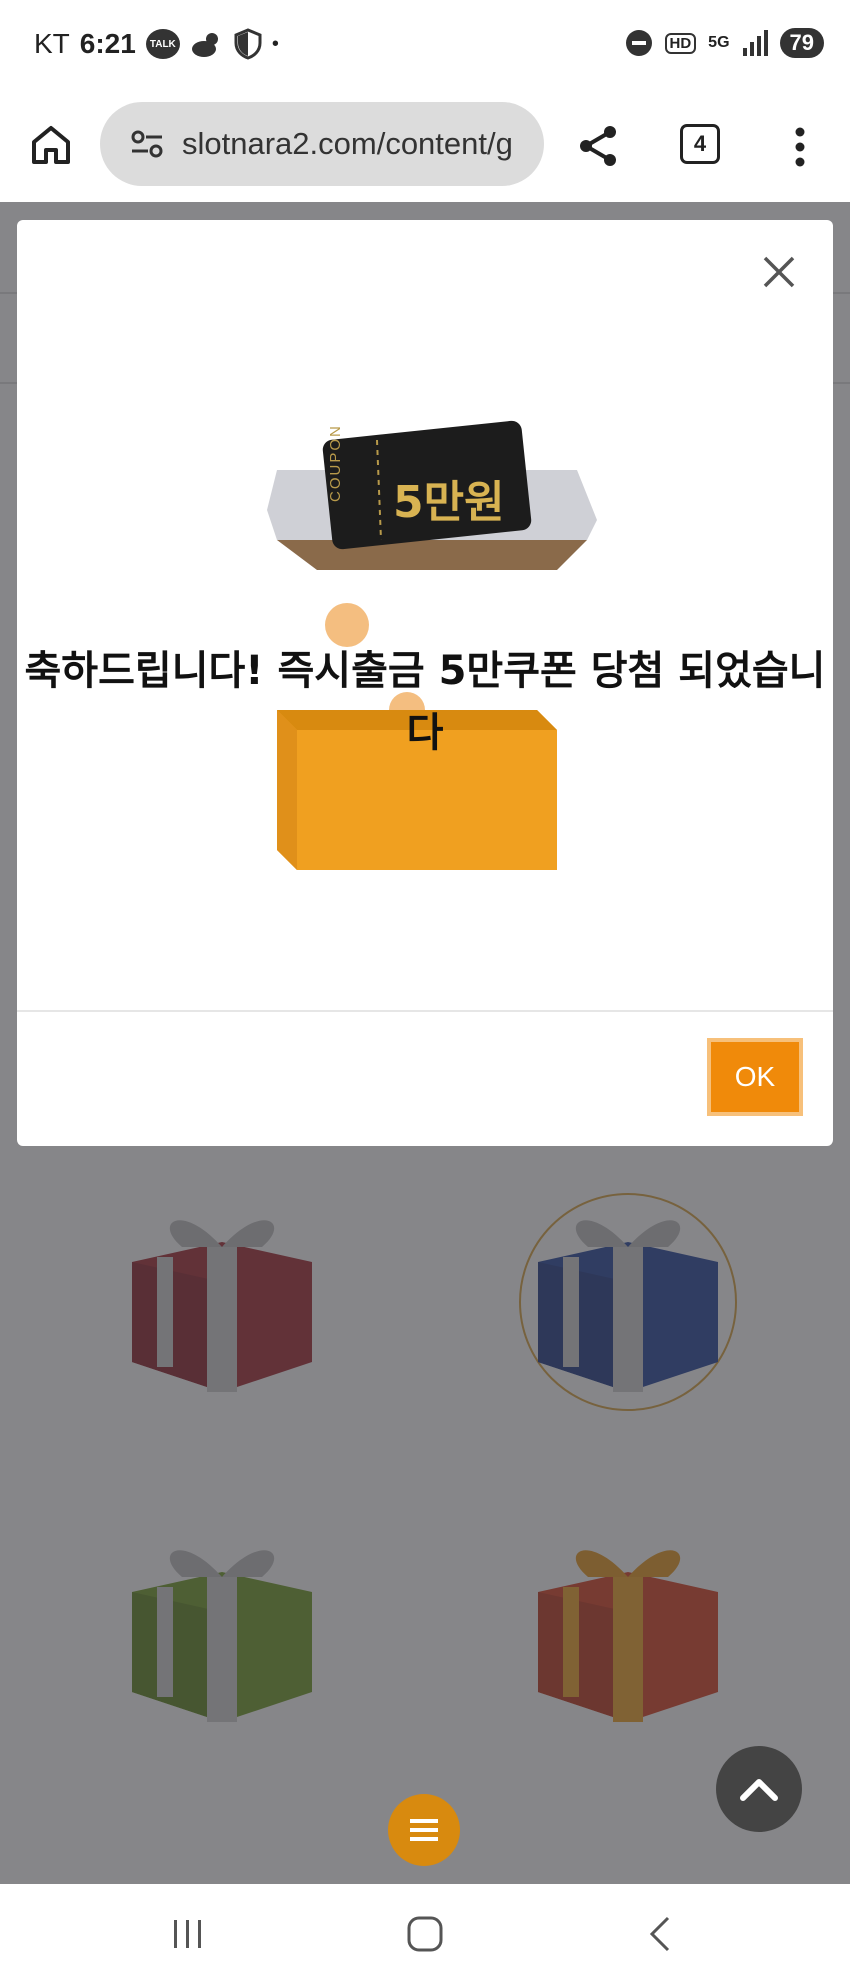  I want to click on coupon-tag-text: COUPON, so click(335, 463).